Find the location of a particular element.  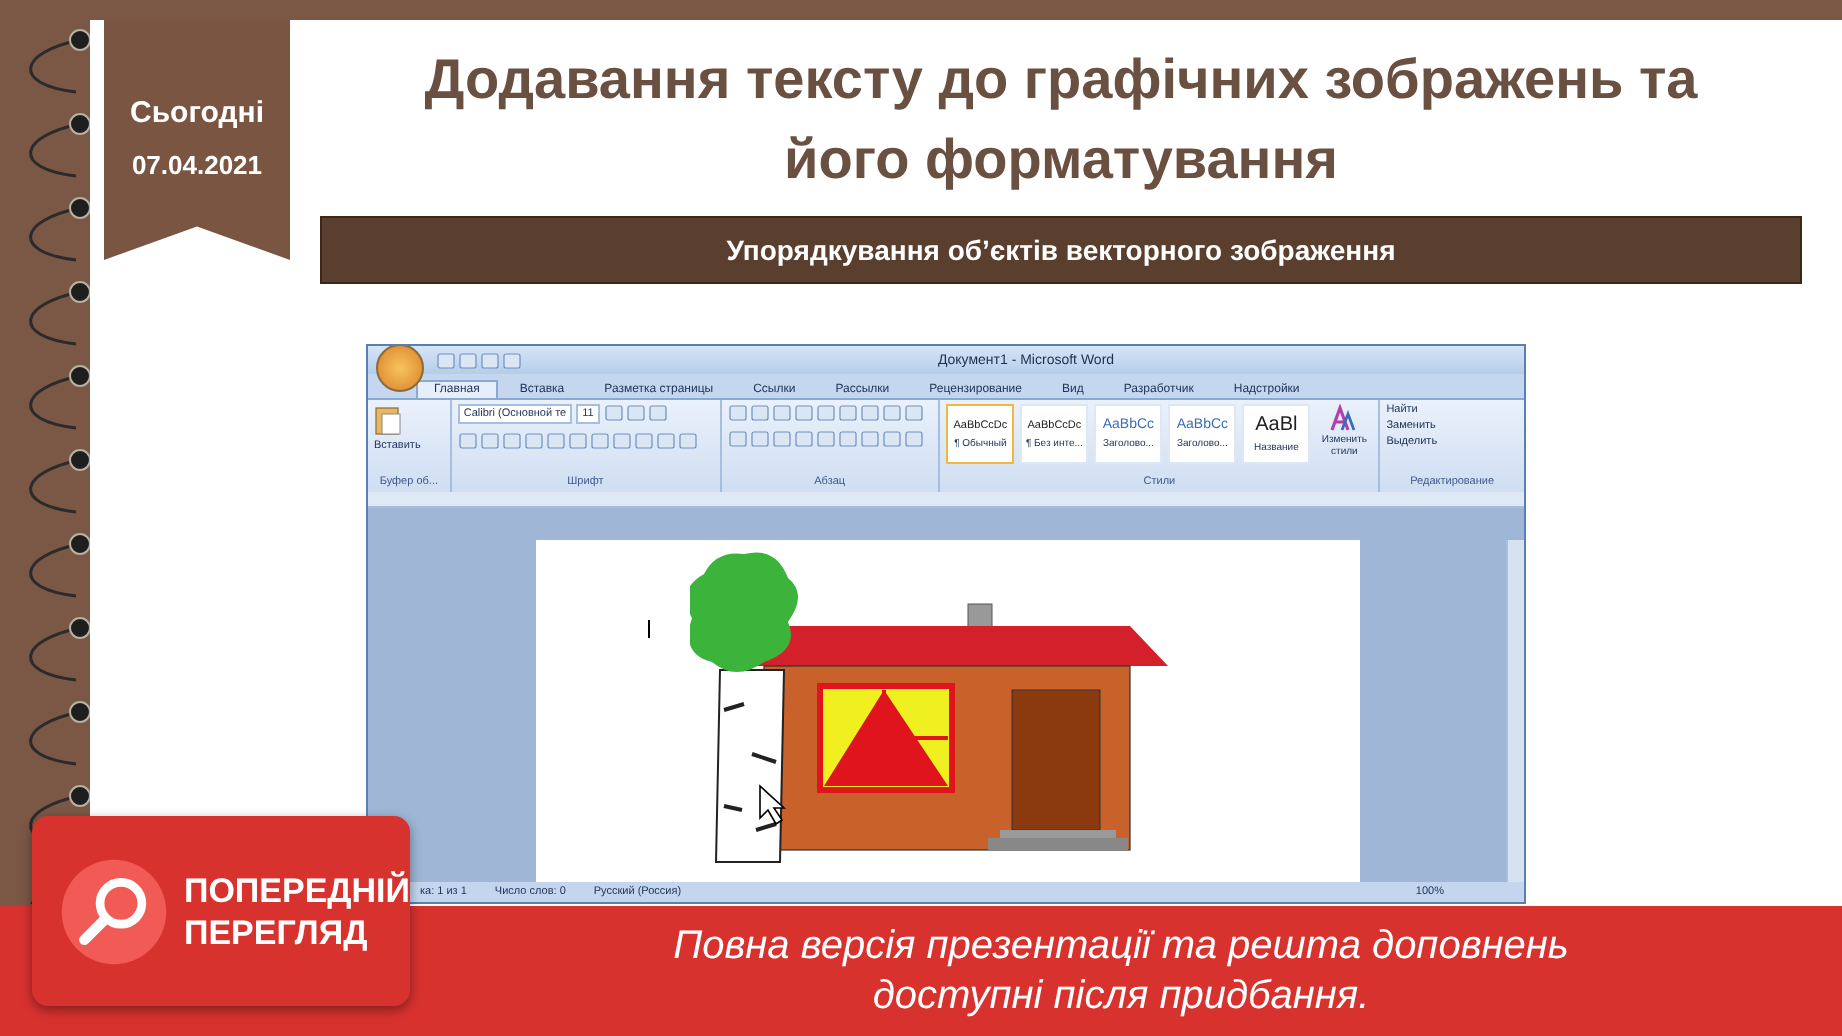

font-format-icons is located at coordinates (578, 441).